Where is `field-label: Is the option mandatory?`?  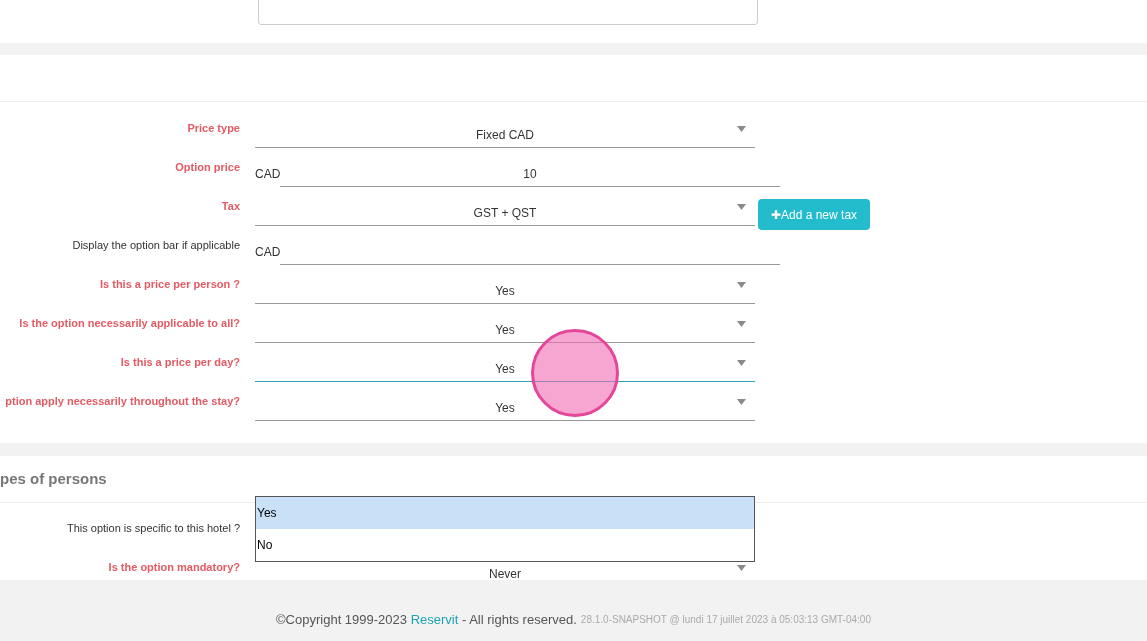 field-label: Is the option mandatory? is located at coordinates (174, 567).